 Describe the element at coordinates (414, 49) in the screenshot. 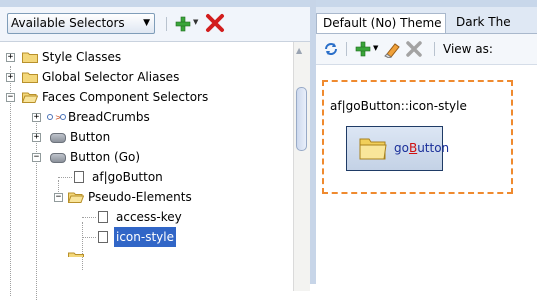

I see `gray-x-icon` at that location.